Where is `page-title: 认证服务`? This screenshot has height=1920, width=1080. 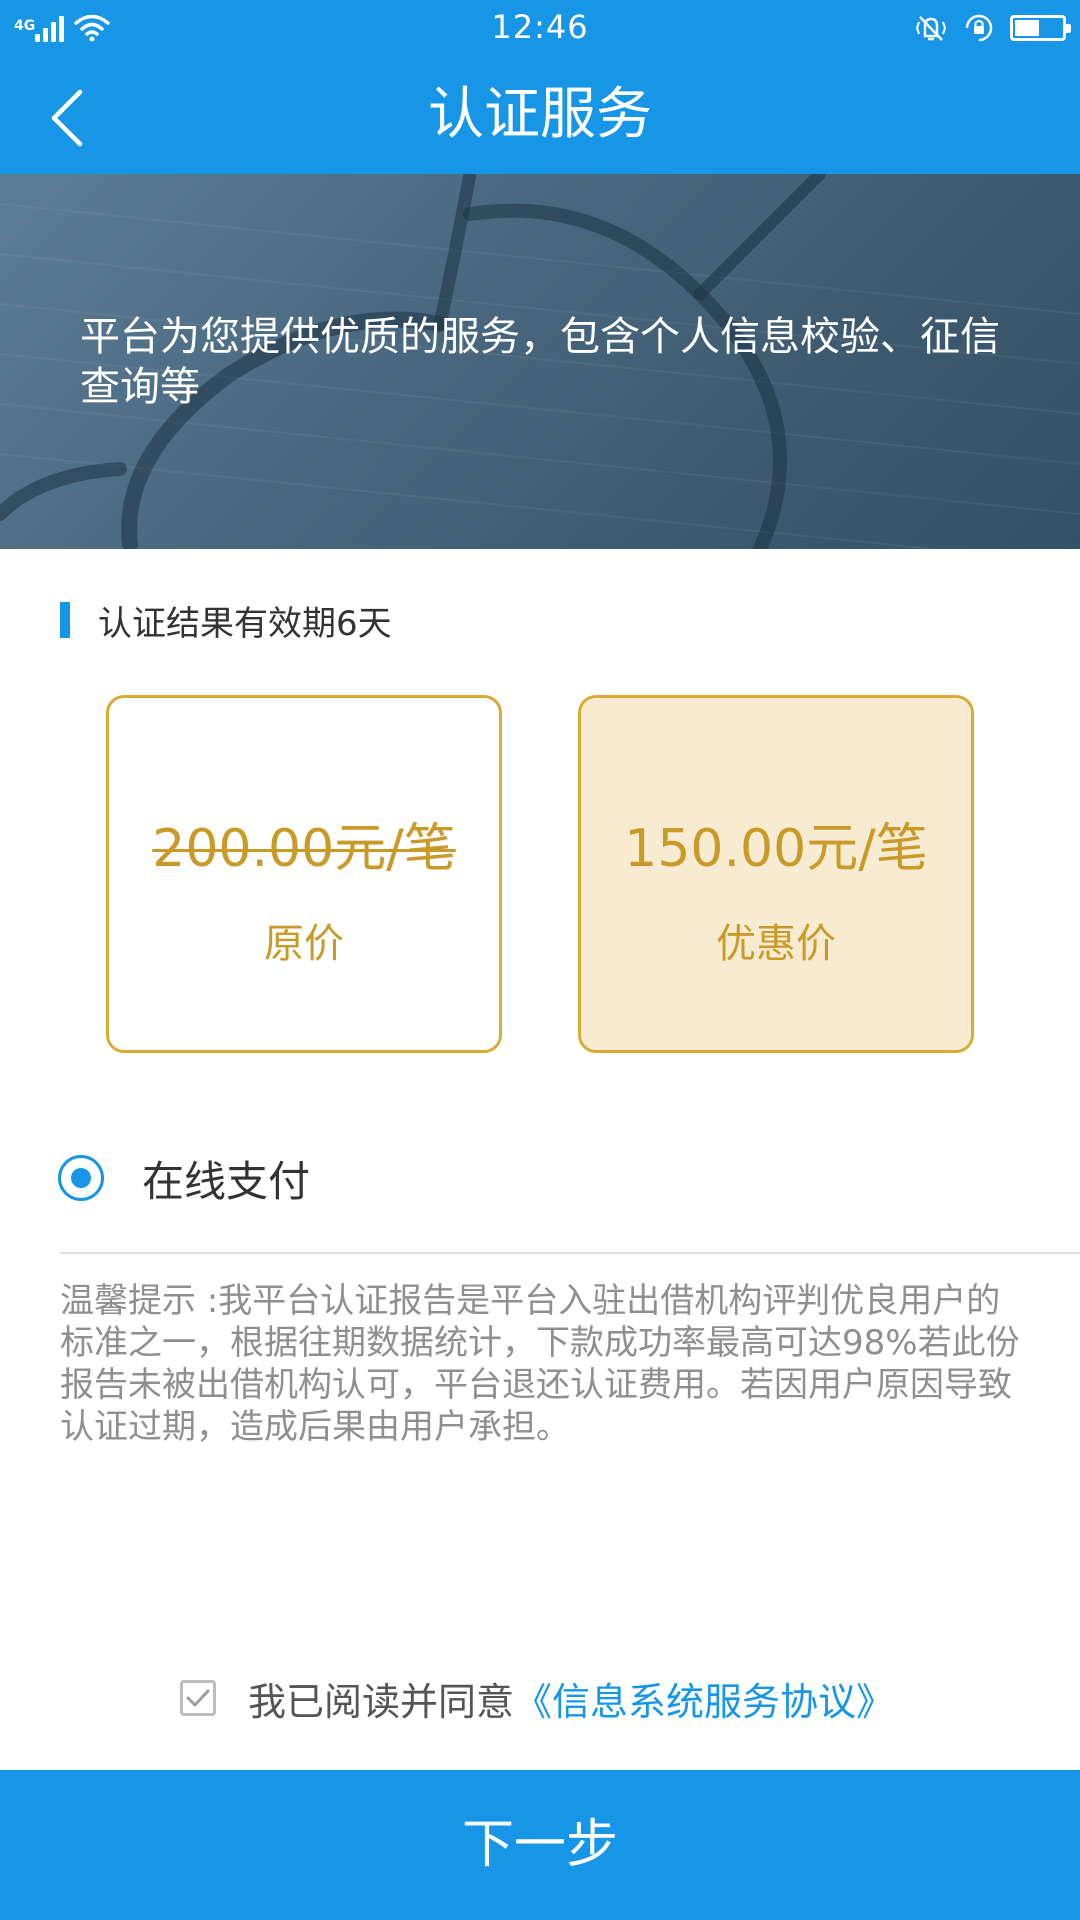 page-title: 认证服务 is located at coordinates (540, 114).